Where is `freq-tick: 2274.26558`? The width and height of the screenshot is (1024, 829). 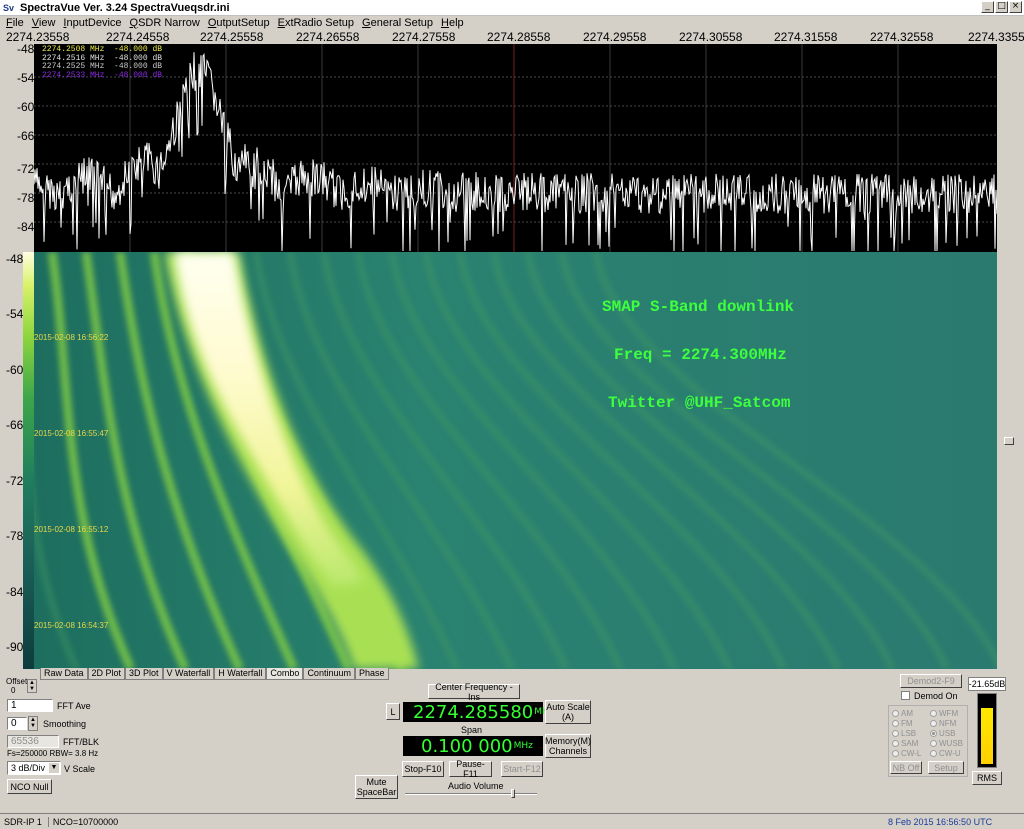
freq-tick: 2274.26558 is located at coordinates (328, 37).